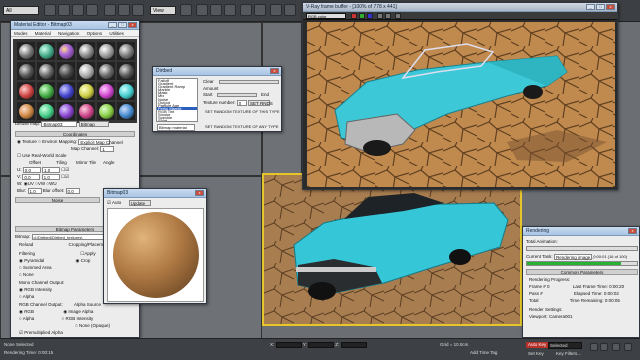 Image resolution: width=640 pixels, height=360 pixels. I want to click on map-type-button: Bitmap, so click(93, 124).